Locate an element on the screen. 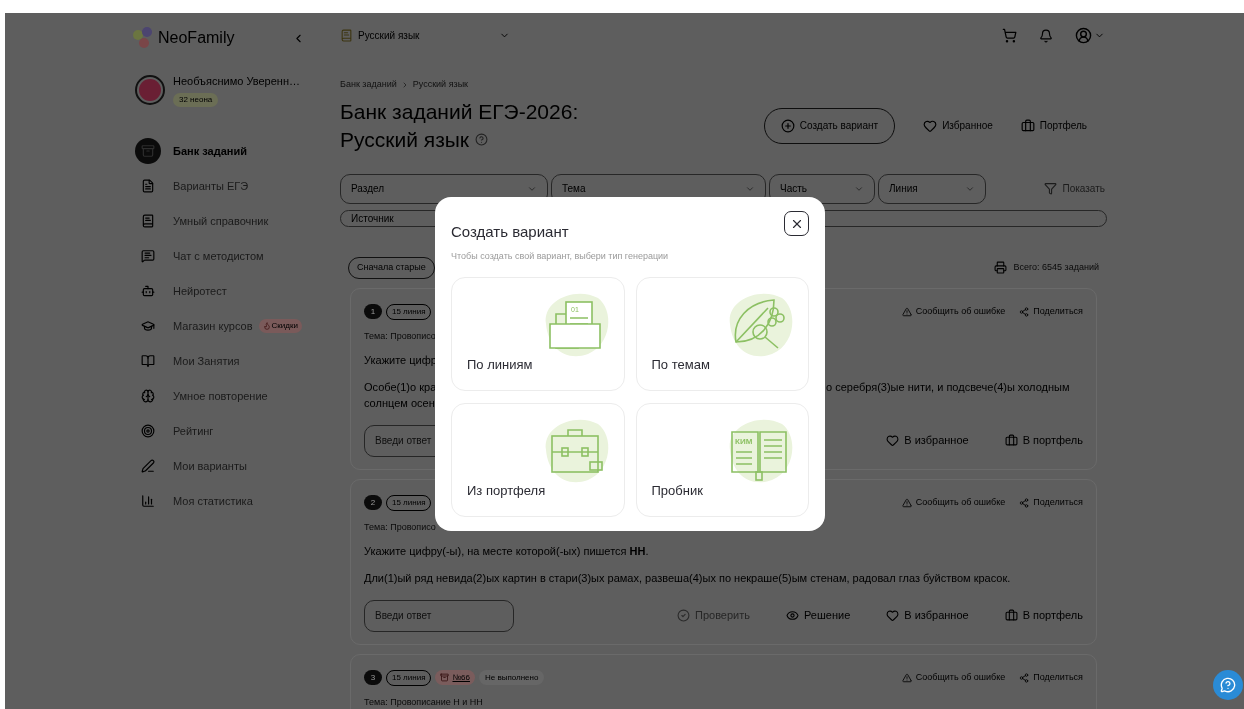 The height and width of the screenshot is (709, 1244). archive-icon is located at coordinates (148, 151).